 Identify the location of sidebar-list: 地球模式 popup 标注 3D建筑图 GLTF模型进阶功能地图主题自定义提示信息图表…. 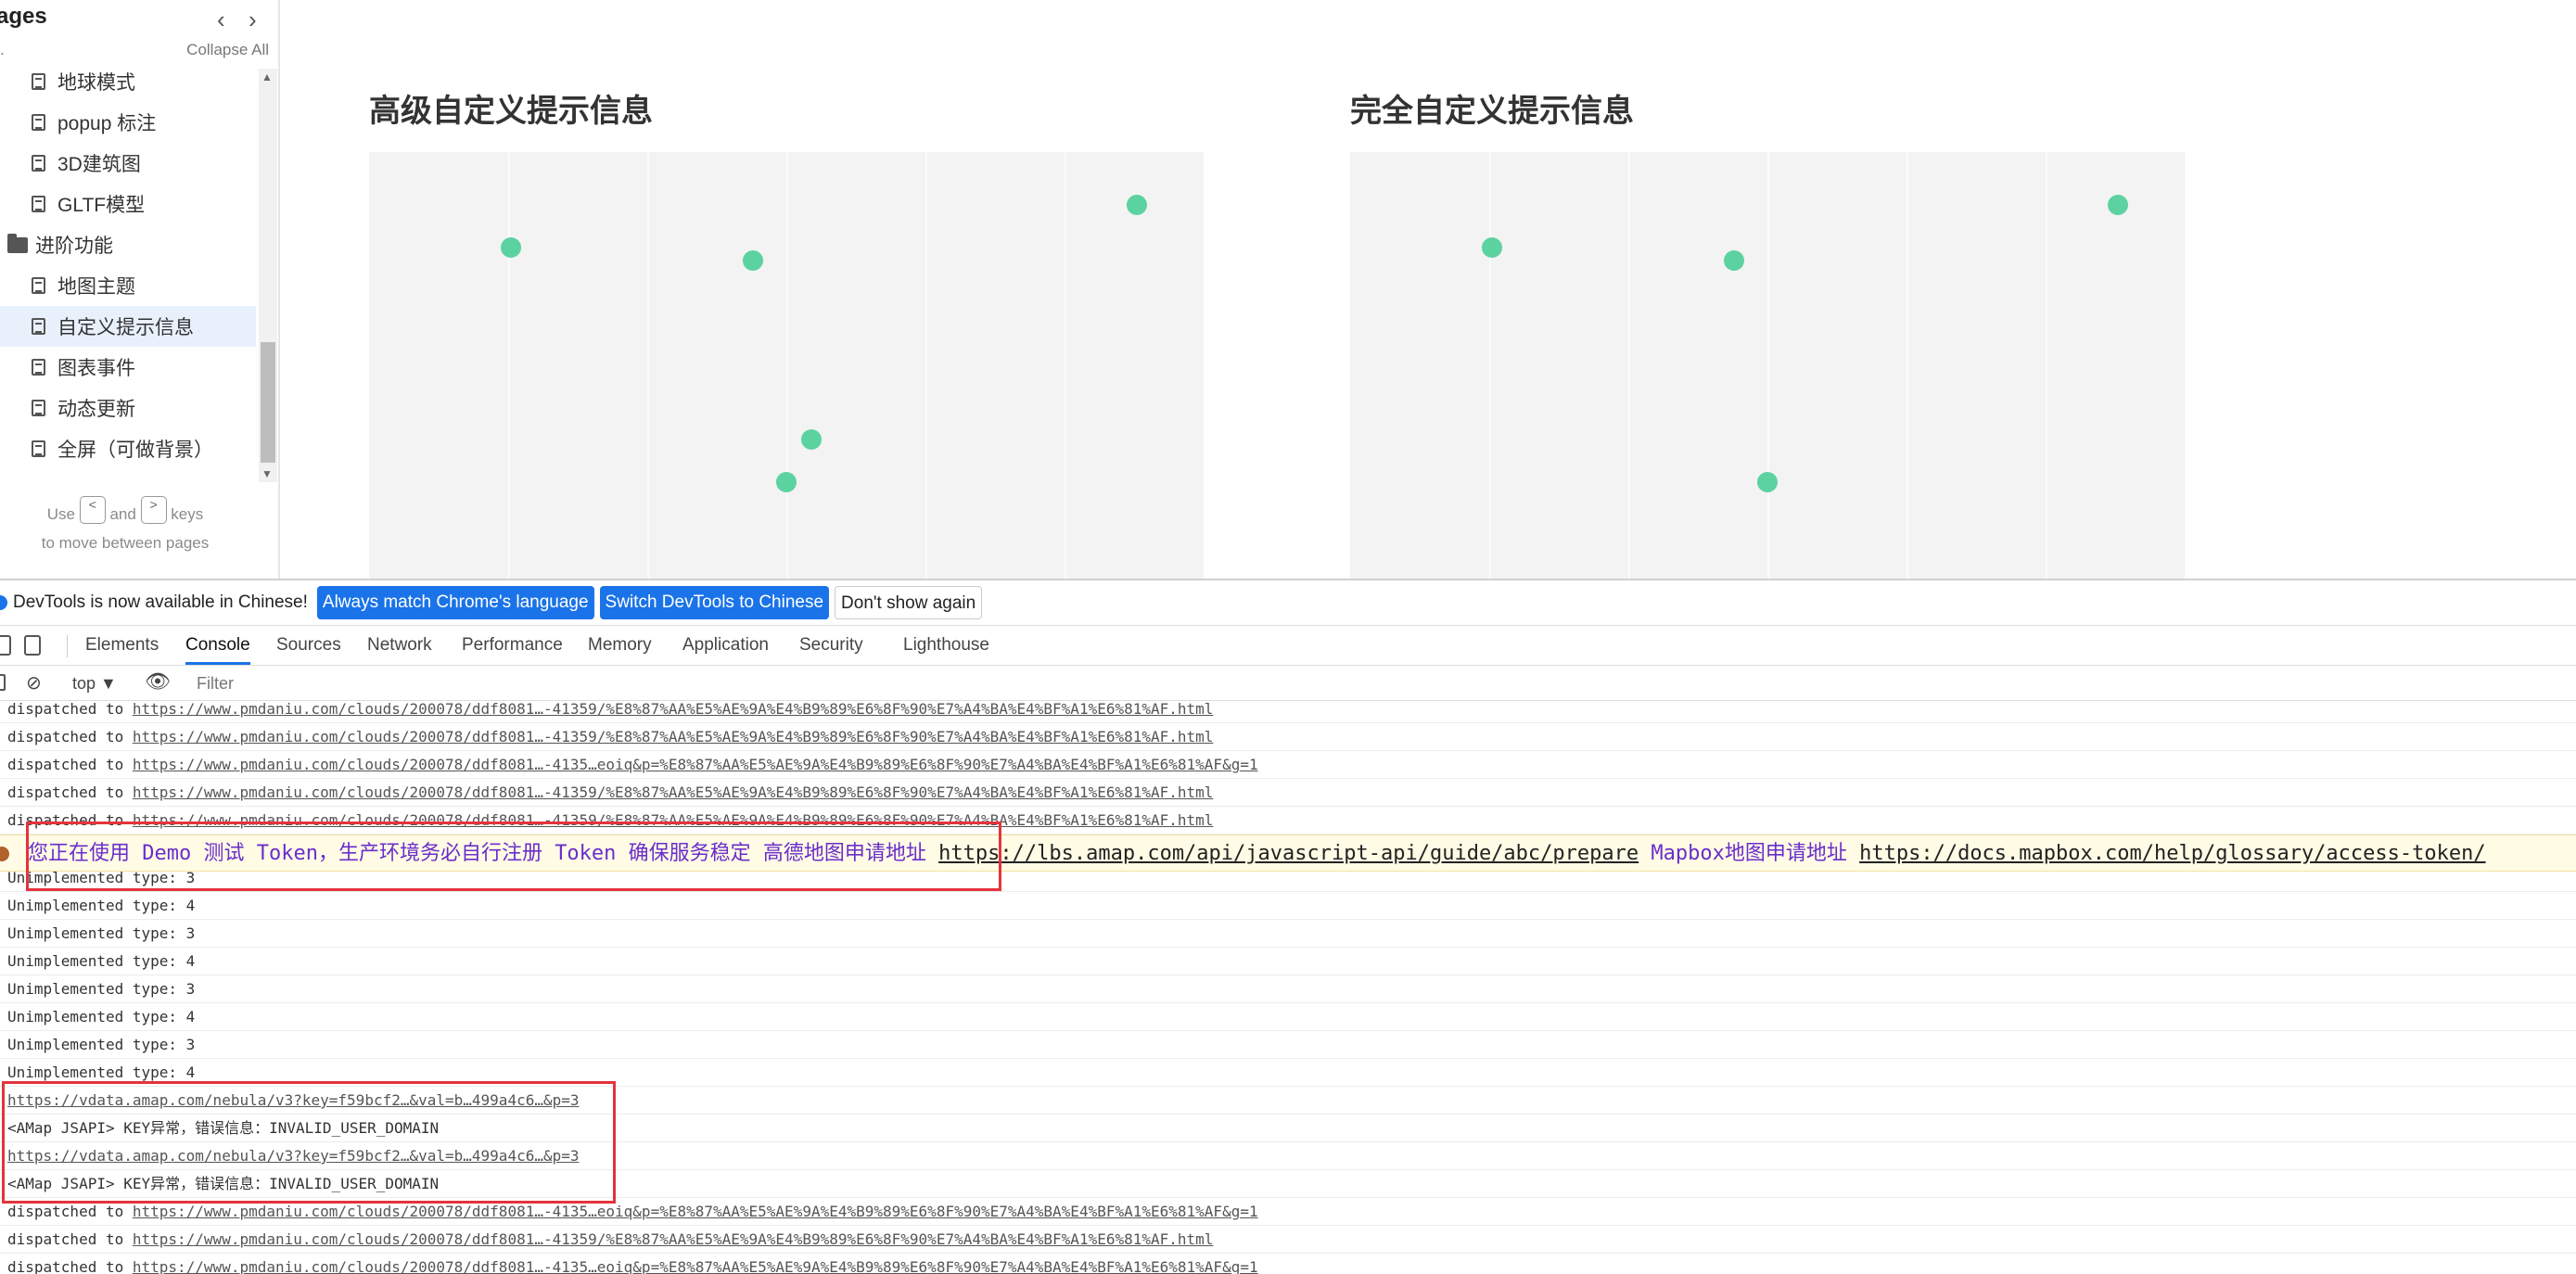
(128, 265).